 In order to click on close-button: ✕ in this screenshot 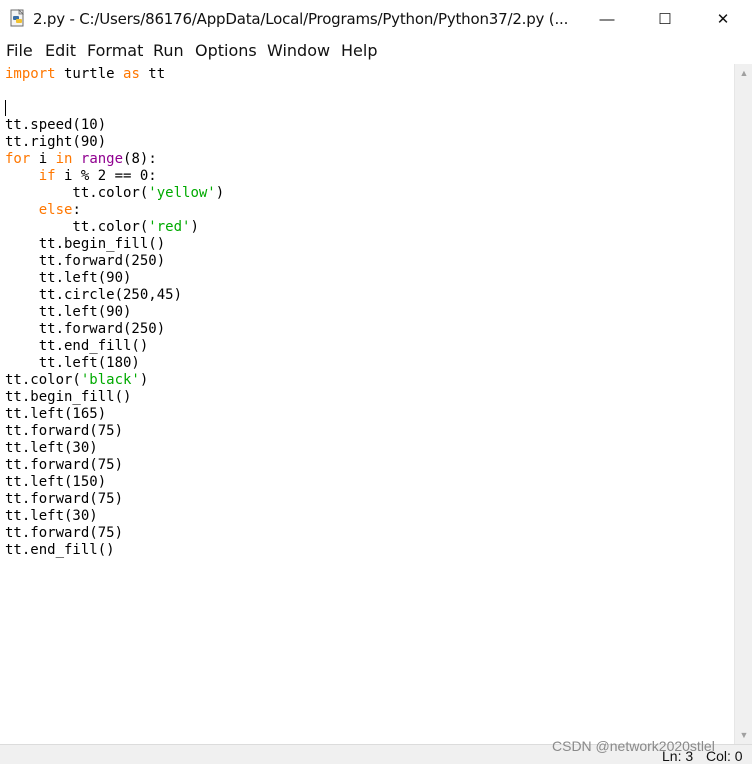, I will do `click(723, 19)`.